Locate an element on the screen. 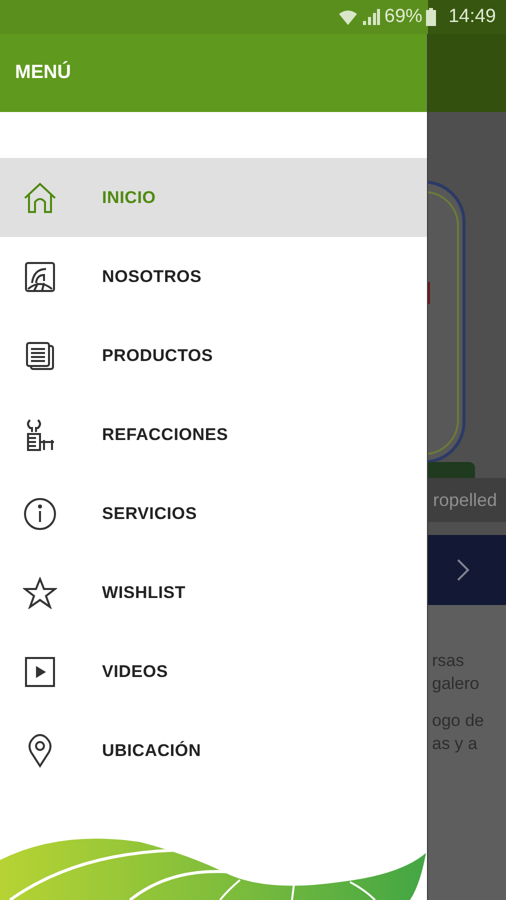  mechanic-tools-icon is located at coordinates (40, 435).